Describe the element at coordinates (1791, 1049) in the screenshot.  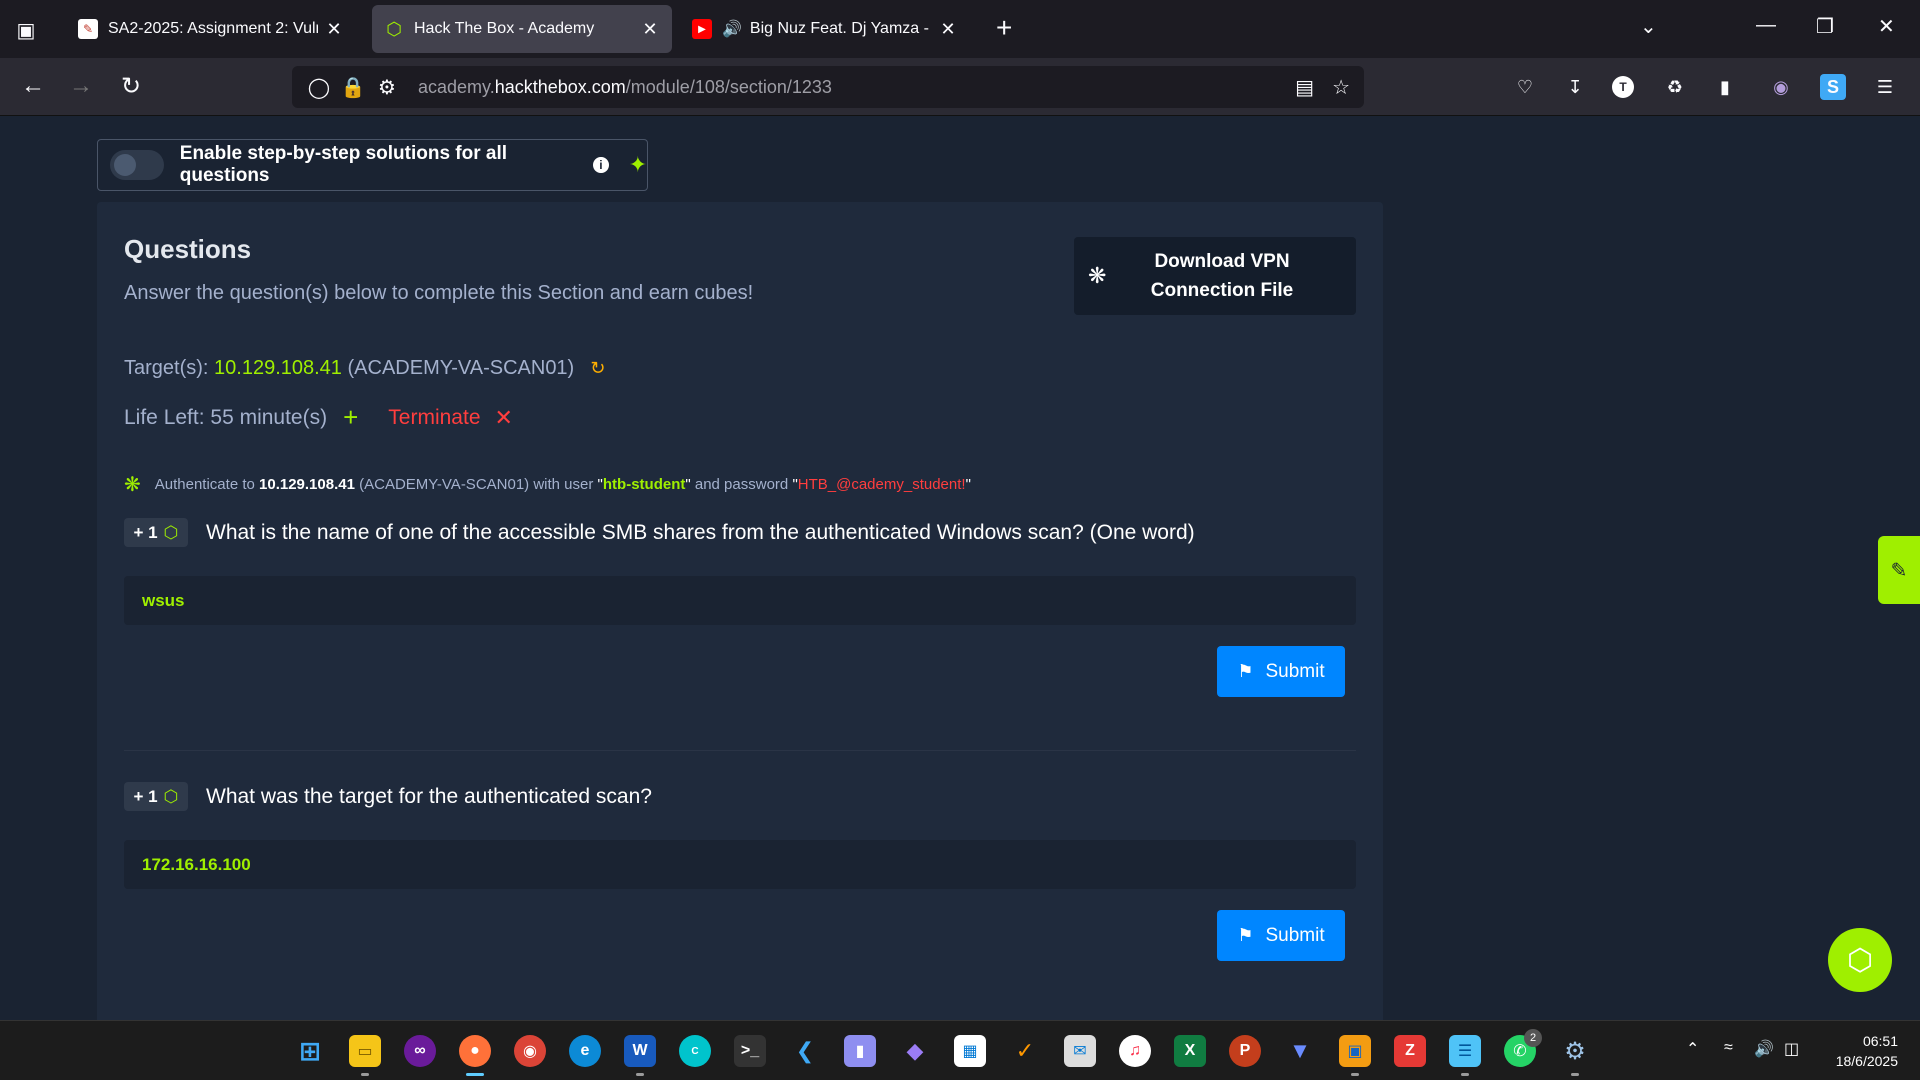
I see `battery-icon: ◫` at that location.